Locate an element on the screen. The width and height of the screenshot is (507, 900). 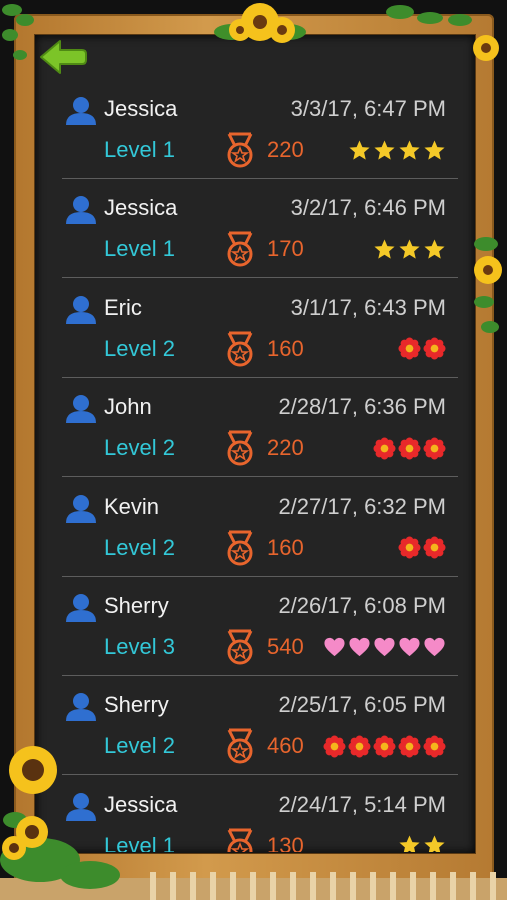
score-value: 540 is located at coordinates (285, 646).